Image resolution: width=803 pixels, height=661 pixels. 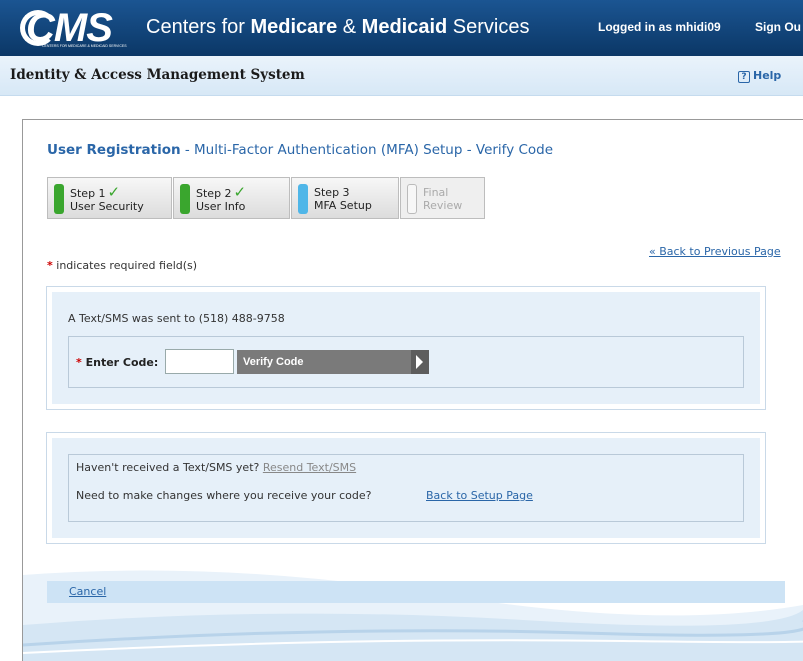 I want to click on step-final: Final Review, so click(x=442, y=198).